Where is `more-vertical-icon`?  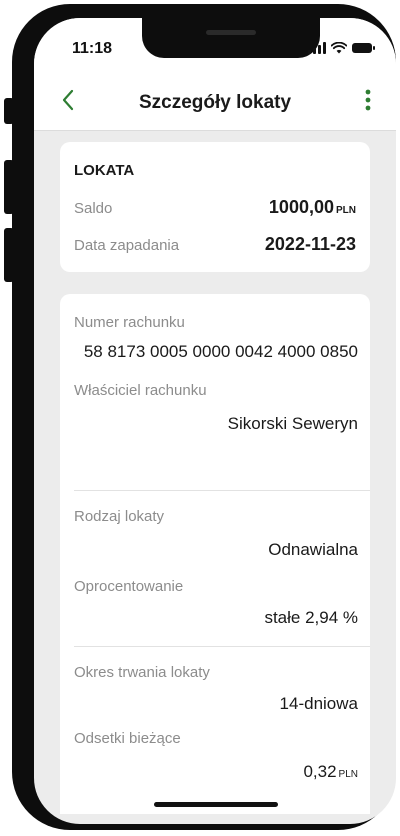 more-vertical-icon is located at coordinates (368, 100).